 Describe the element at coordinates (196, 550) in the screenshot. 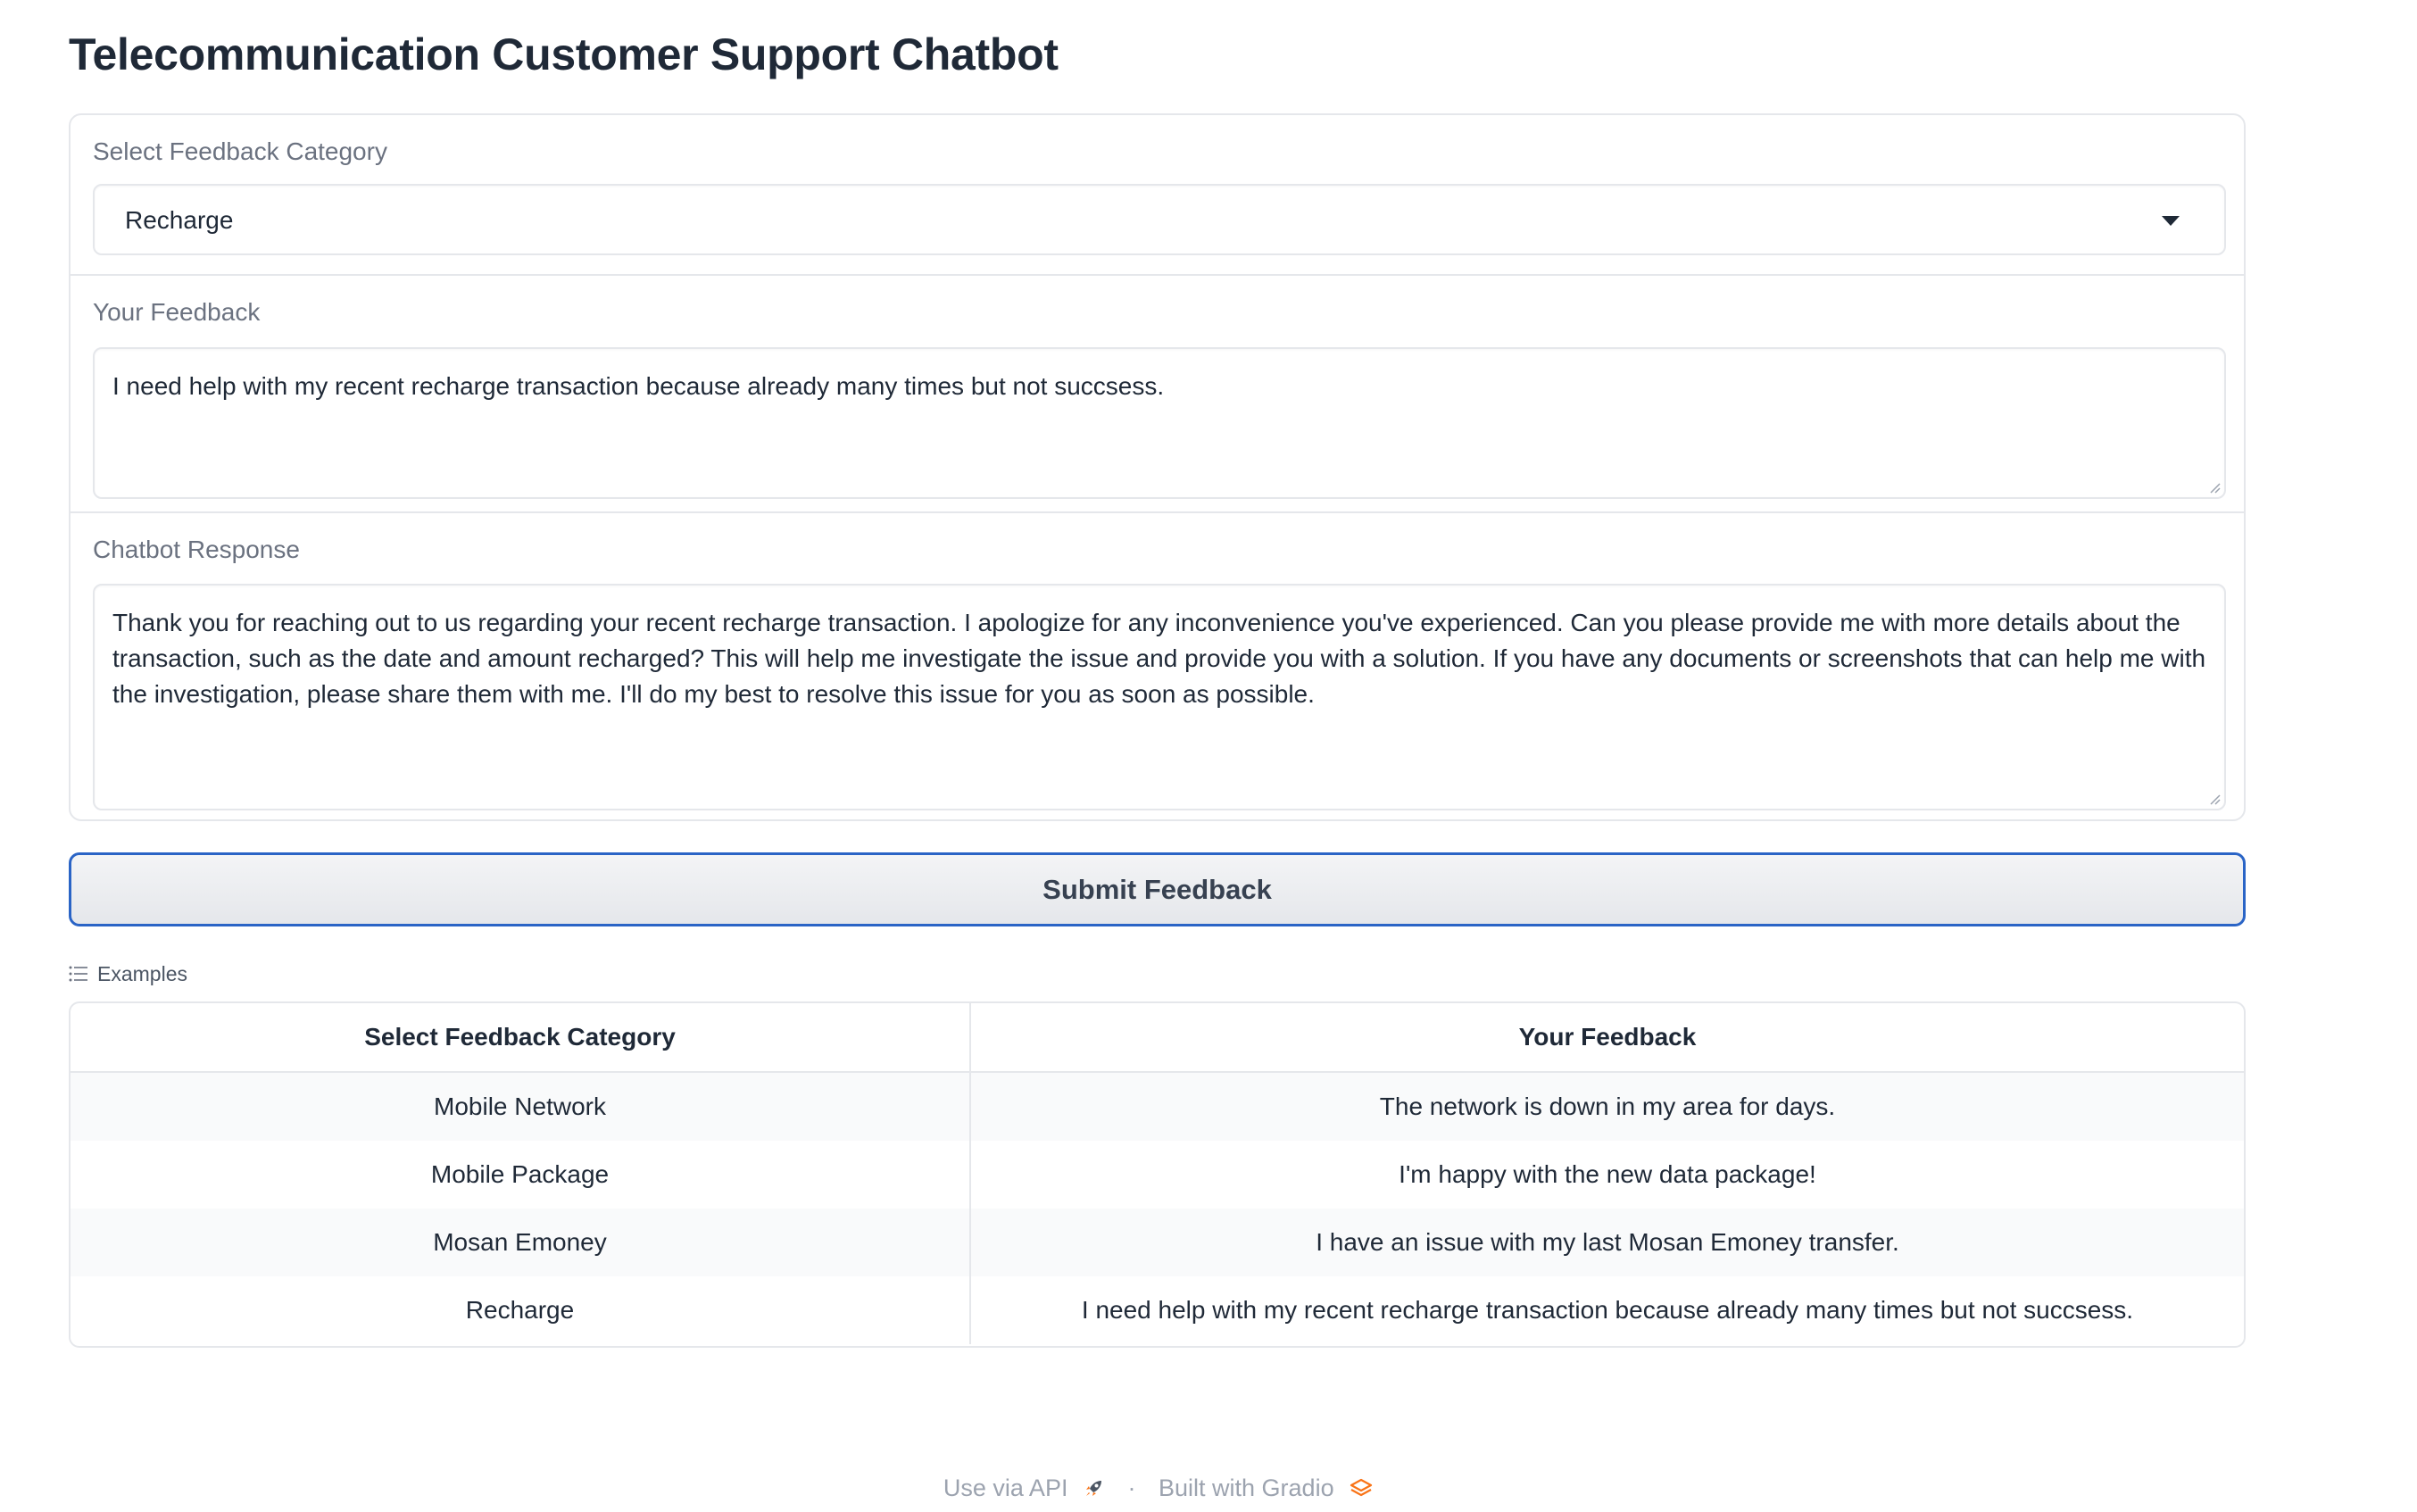

I see `response-label: Chatbot Response` at that location.